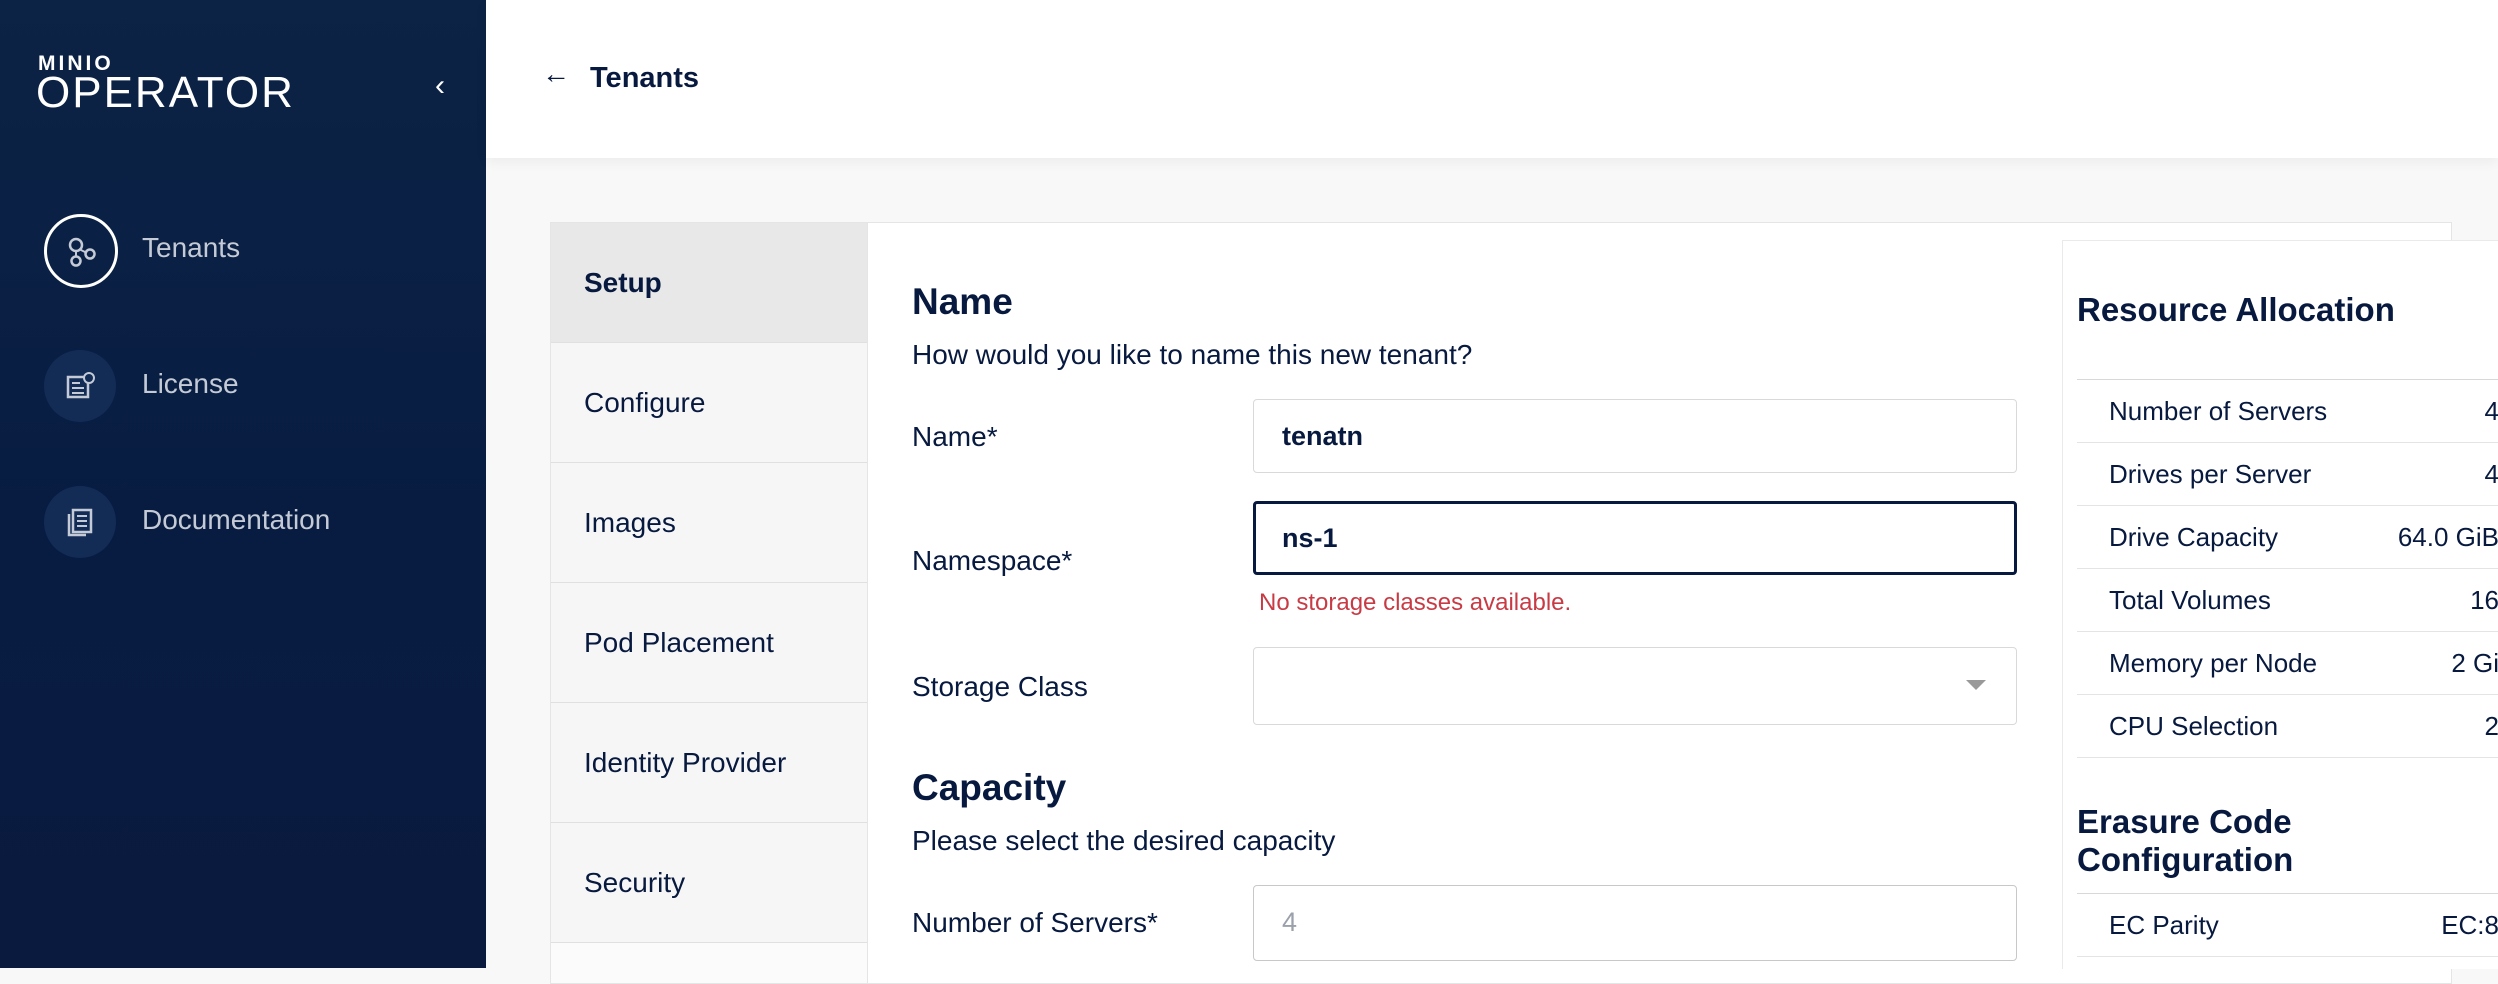  What do you see at coordinates (165, 92) in the screenshot?
I see `logo-operator: OPERATOR` at bounding box center [165, 92].